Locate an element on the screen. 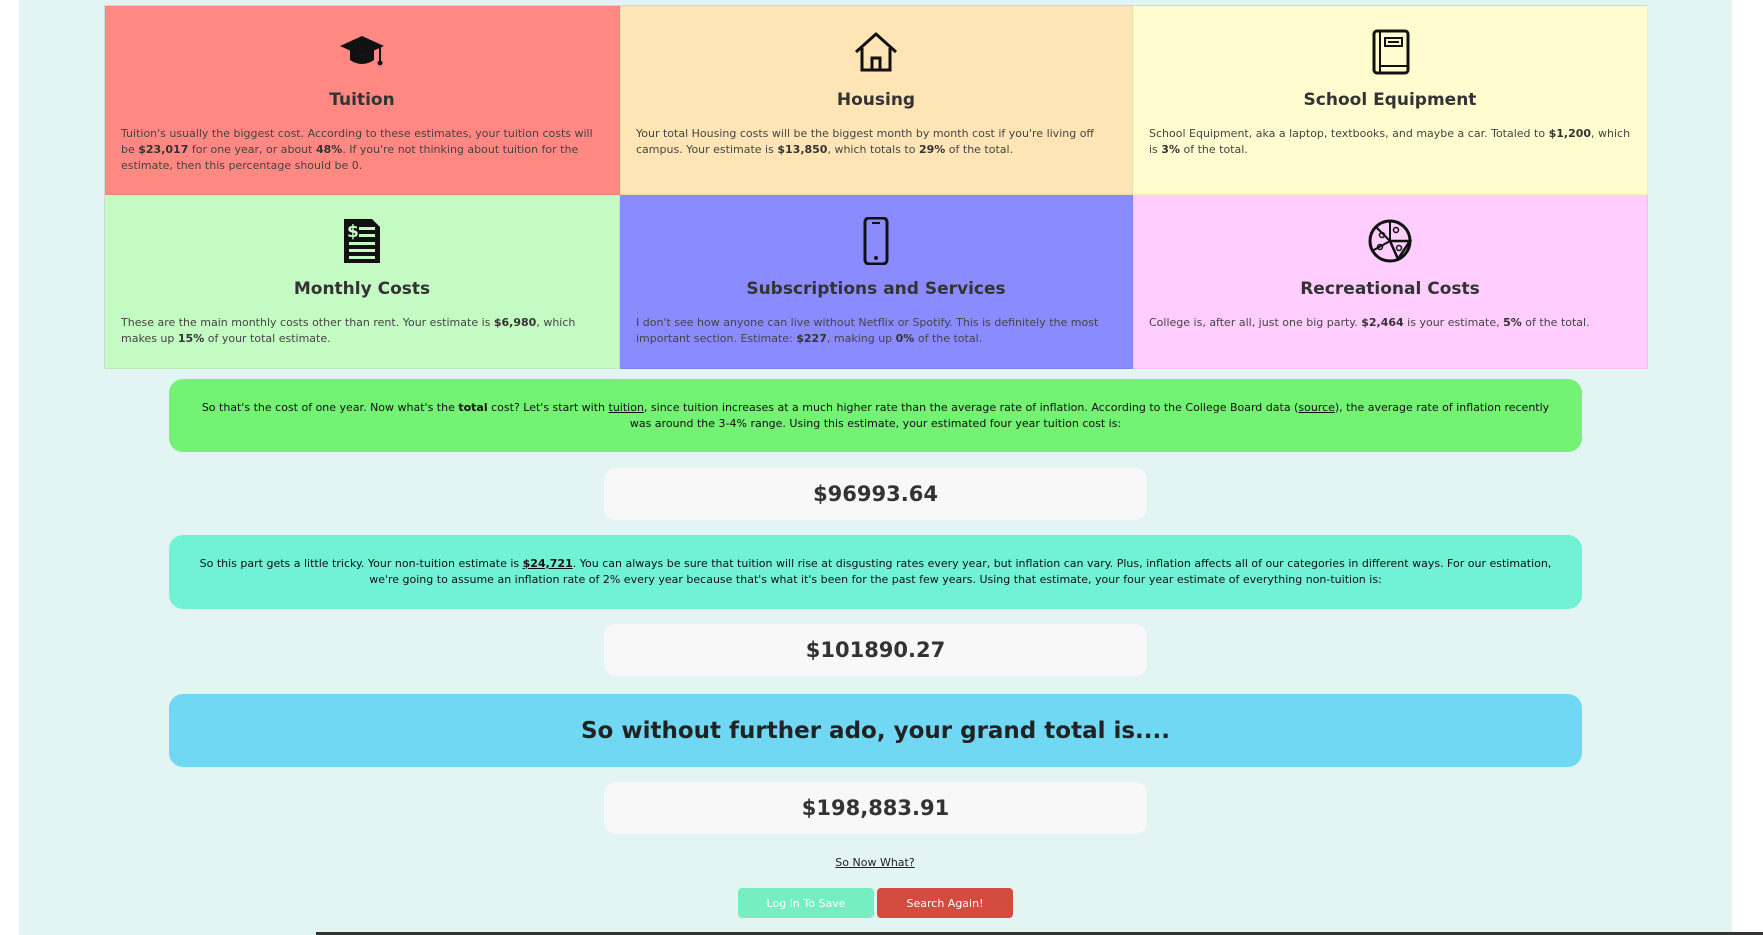 The height and width of the screenshot is (935, 1763). grand-total-value: $198,883.91 is located at coordinates (875, 808).